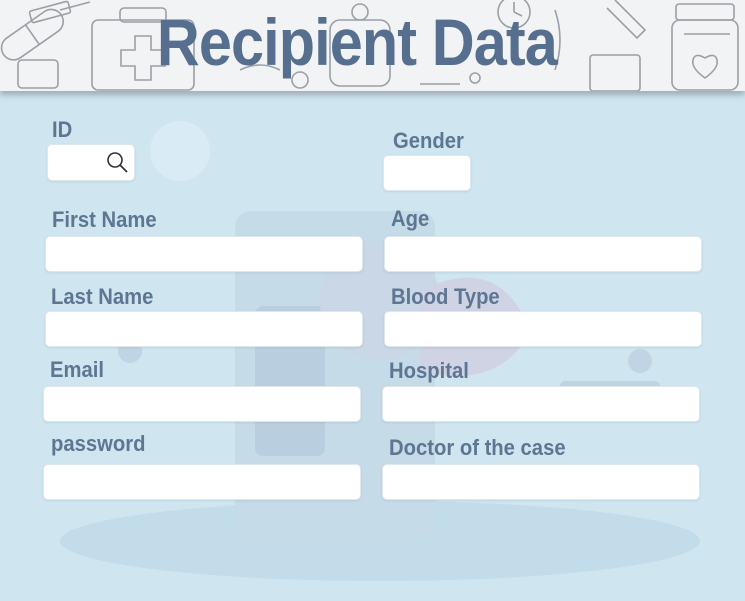 The height and width of the screenshot is (601, 745). I want to click on age-field, so click(543, 254).